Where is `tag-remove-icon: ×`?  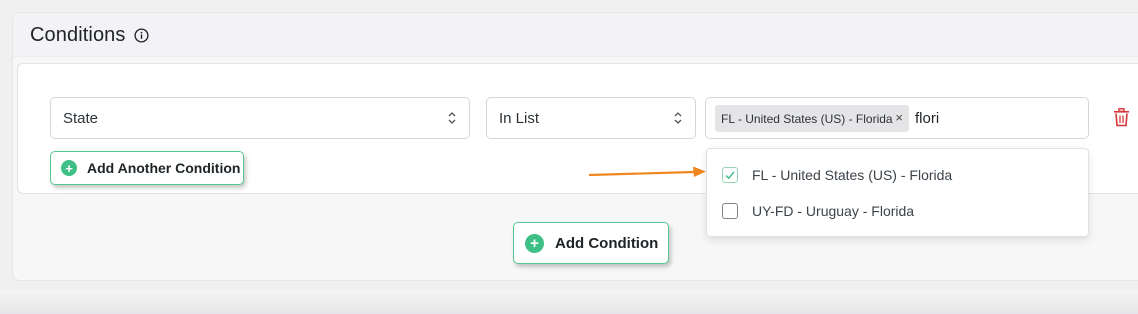
tag-remove-icon: × is located at coordinates (899, 117).